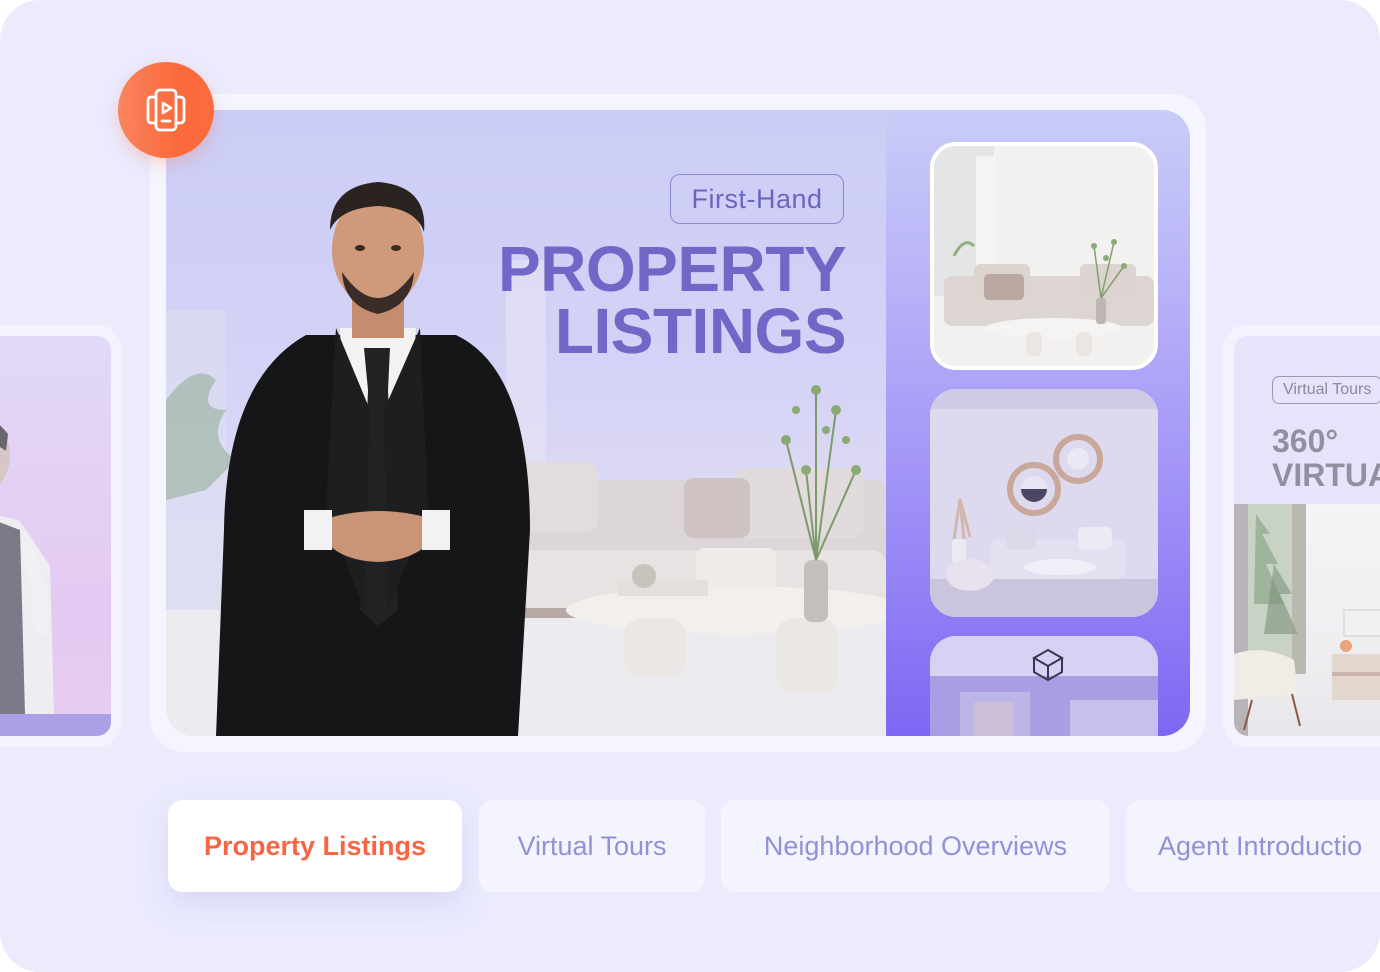  I want to click on property-listings-headline: PROPERTY LISTINGS, so click(672, 300).